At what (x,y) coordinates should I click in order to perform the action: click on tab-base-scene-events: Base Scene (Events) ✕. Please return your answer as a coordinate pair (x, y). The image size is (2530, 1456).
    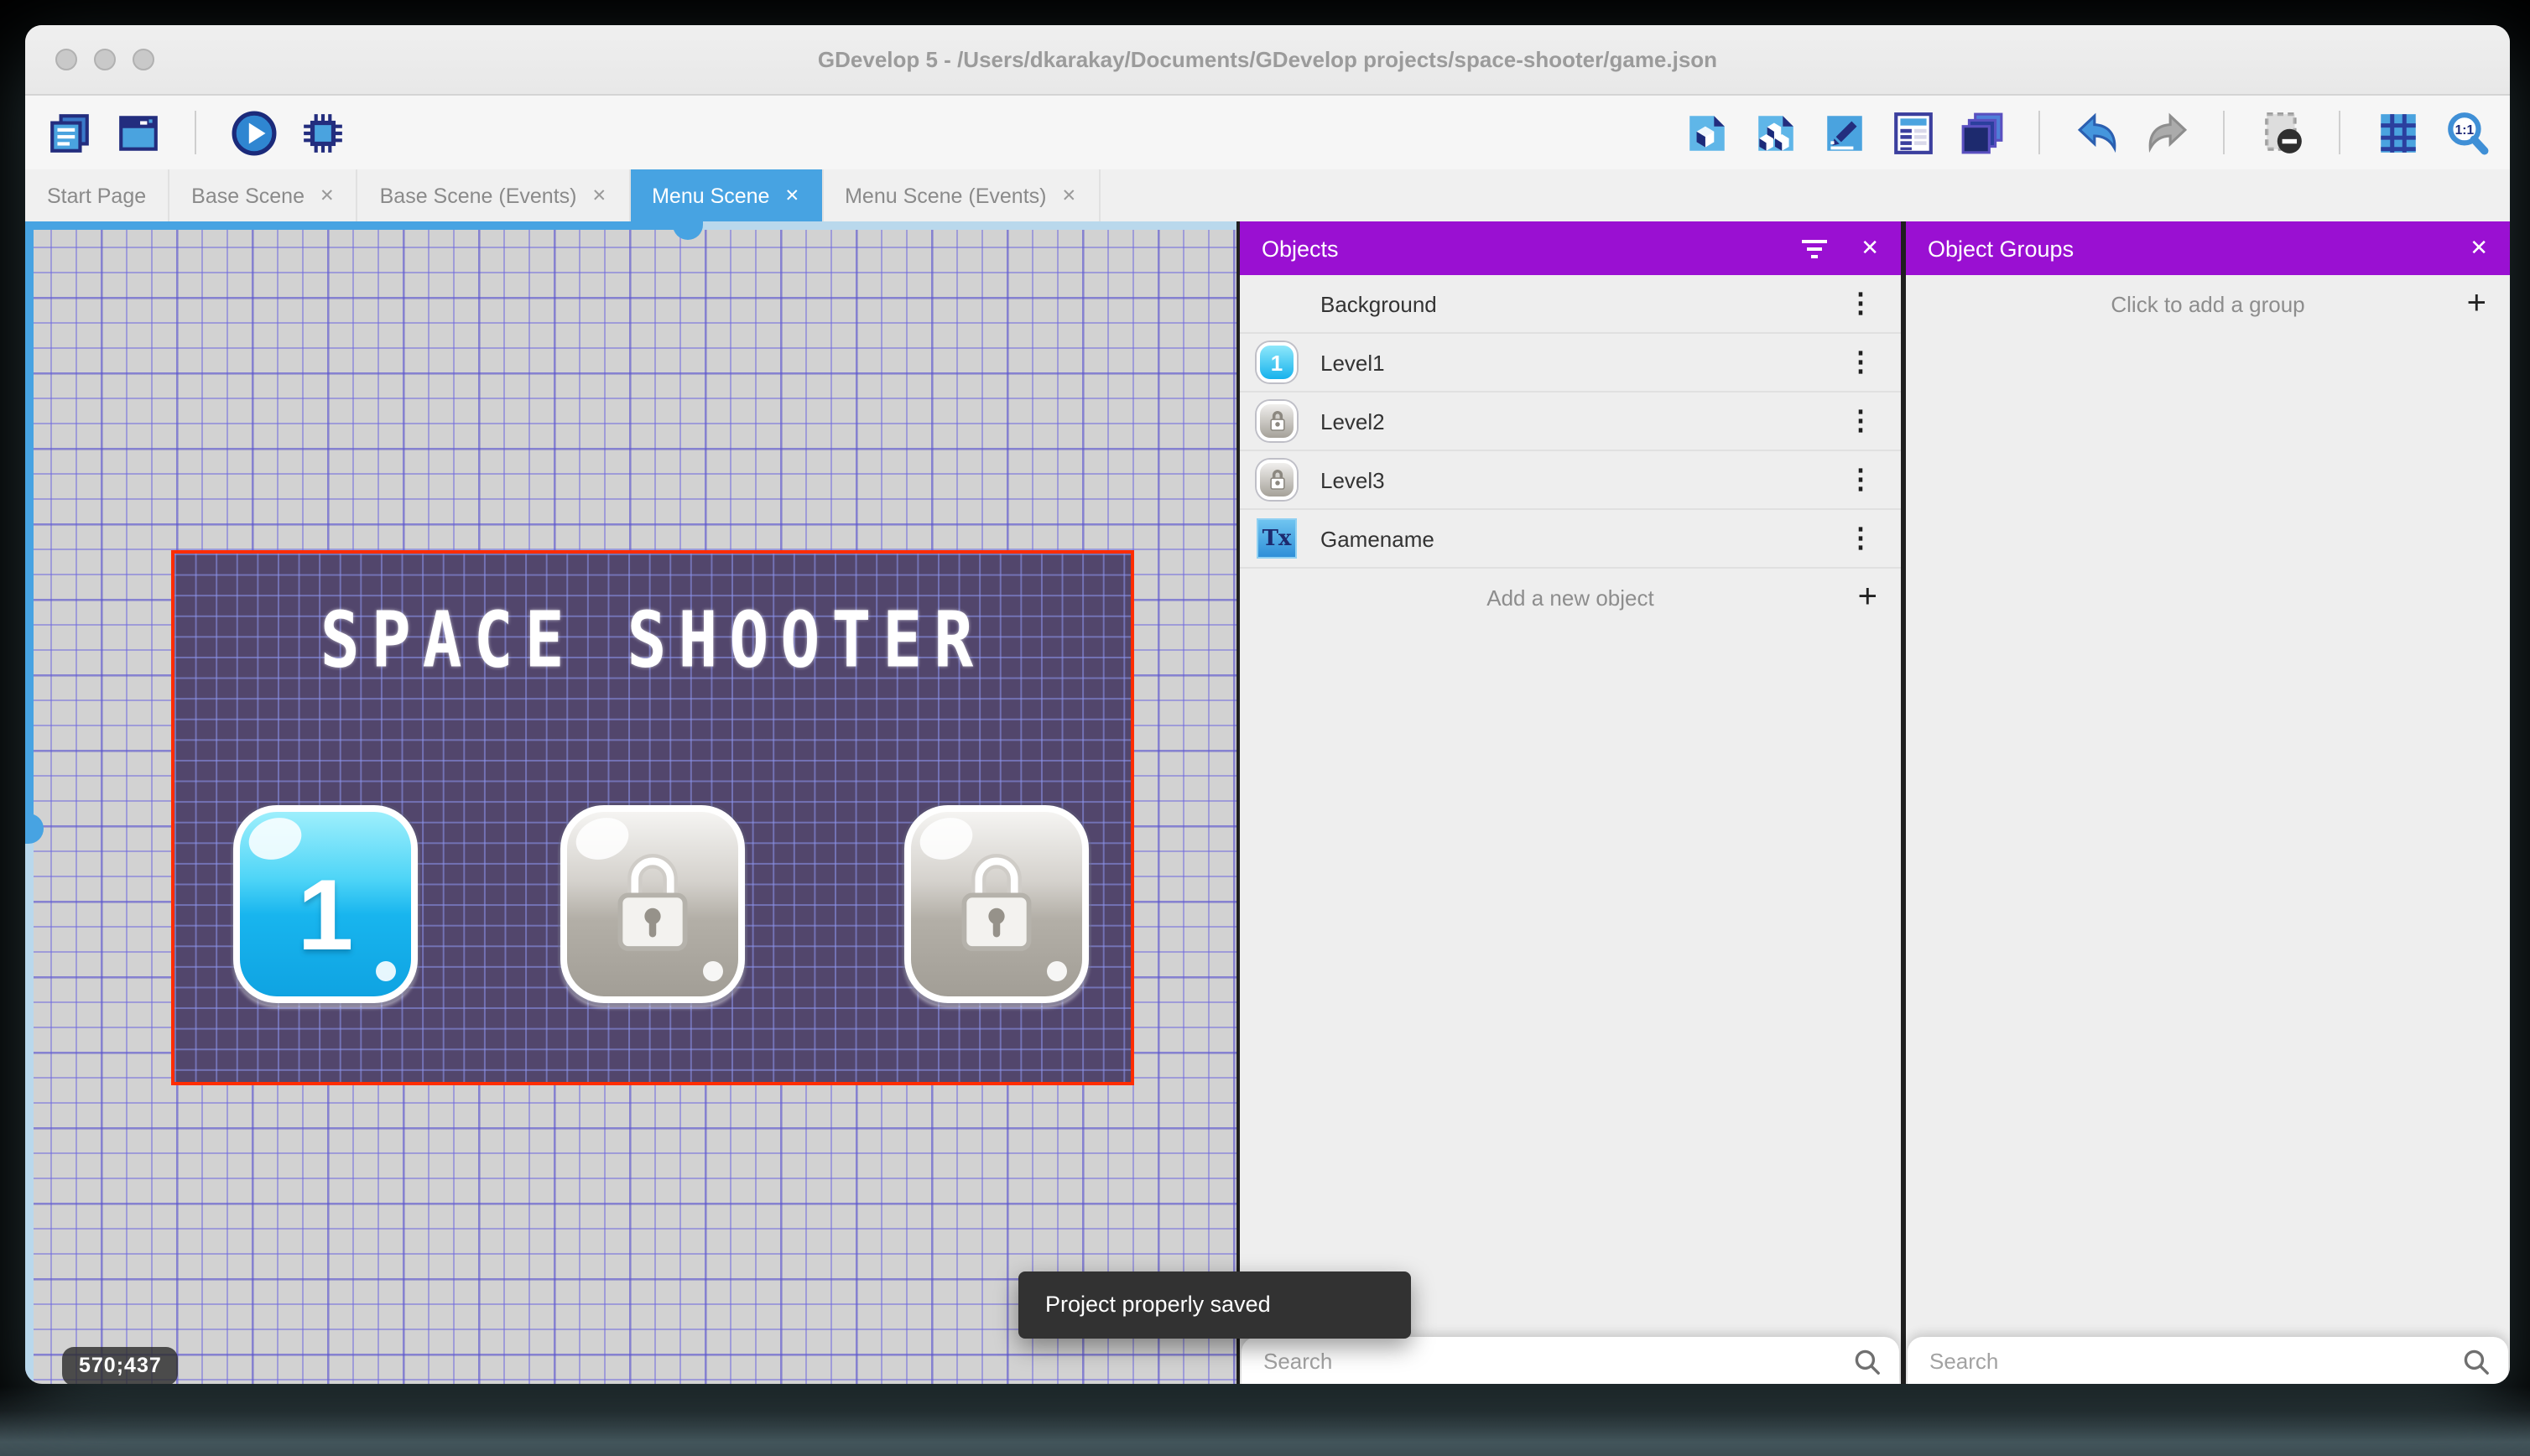
    Looking at the image, I should click on (494, 195).